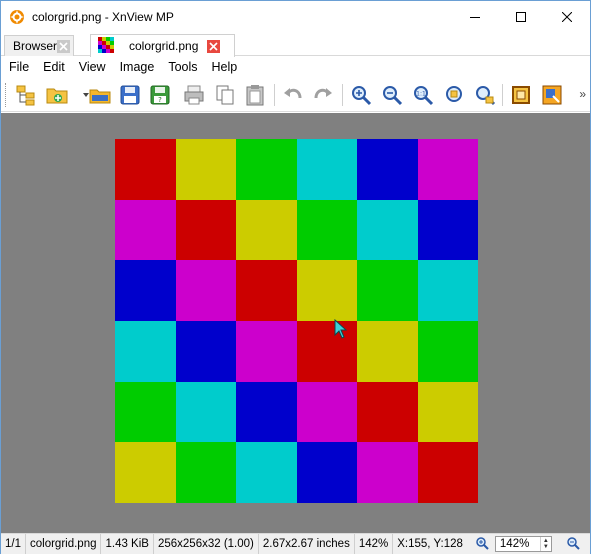 This screenshot has width=591, height=554. I want to click on resize-button, so click(552, 95).